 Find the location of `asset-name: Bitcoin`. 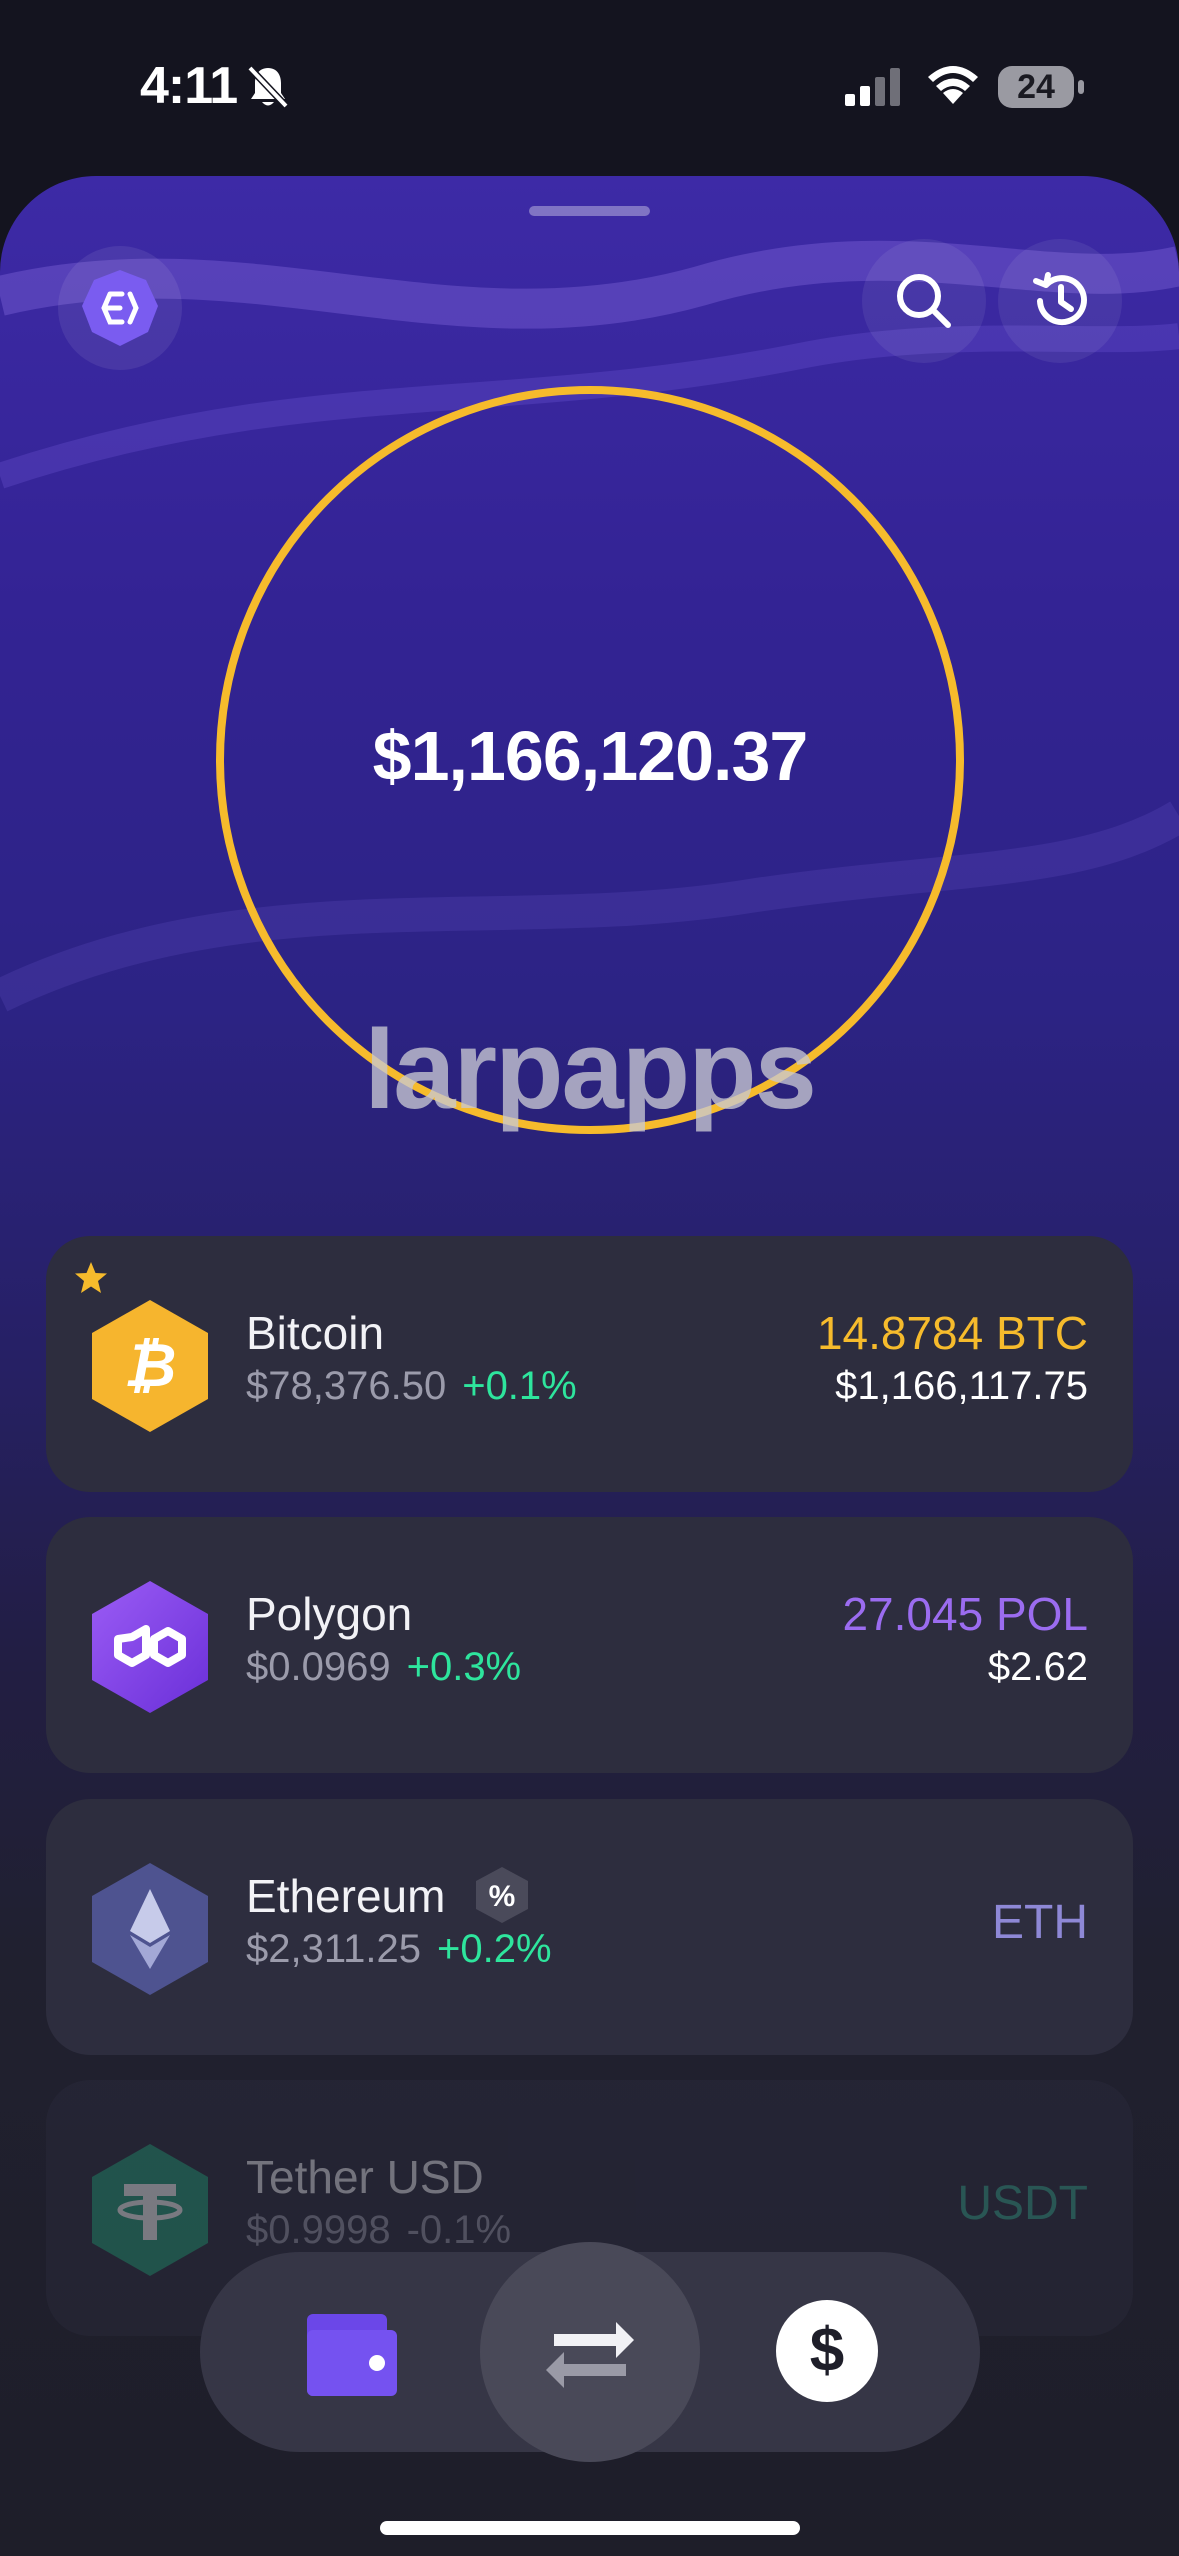

asset-name: Bitcoin is located at coordinates (315, 1333).